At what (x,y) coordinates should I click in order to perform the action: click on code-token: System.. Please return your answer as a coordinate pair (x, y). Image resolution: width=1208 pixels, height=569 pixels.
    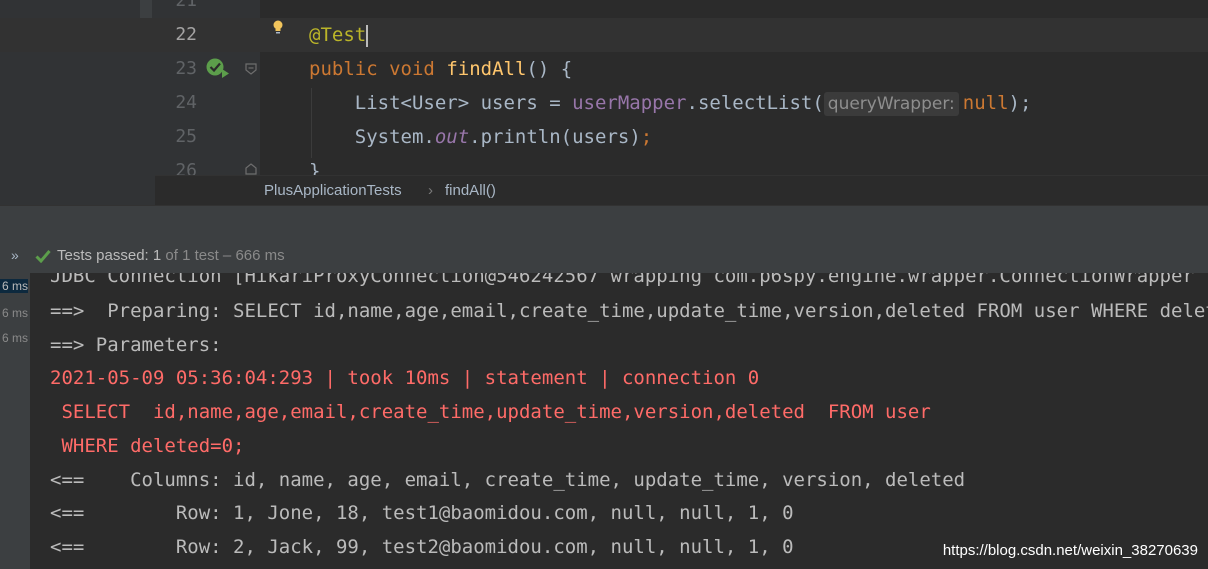
    Looking at the image, I should click on (394, 137).